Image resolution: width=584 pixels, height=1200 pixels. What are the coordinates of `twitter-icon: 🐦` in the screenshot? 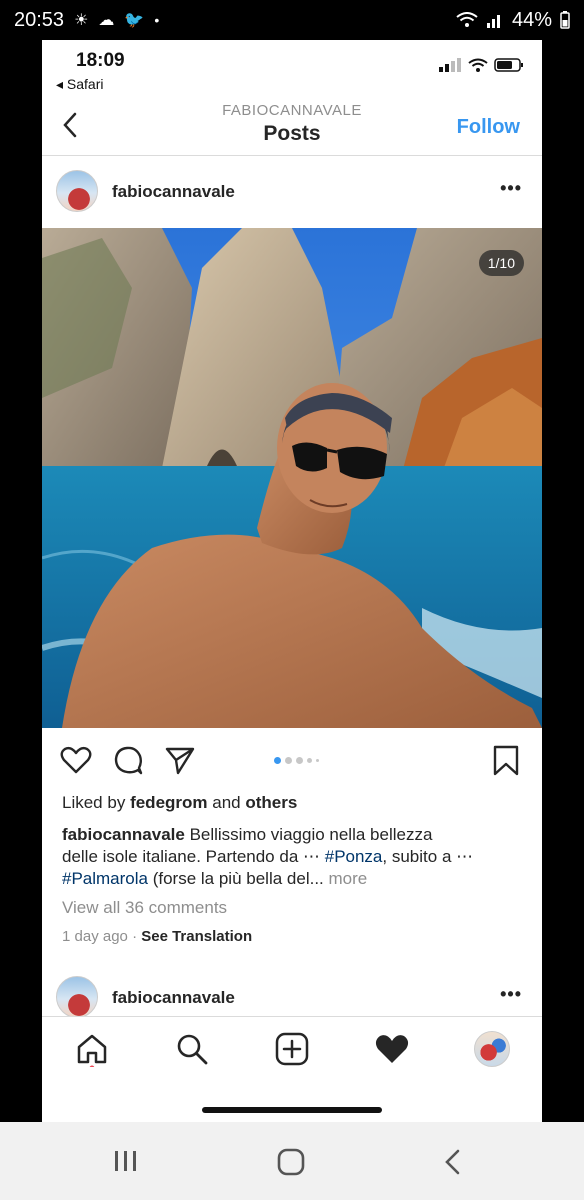 It's located at (134, 20).